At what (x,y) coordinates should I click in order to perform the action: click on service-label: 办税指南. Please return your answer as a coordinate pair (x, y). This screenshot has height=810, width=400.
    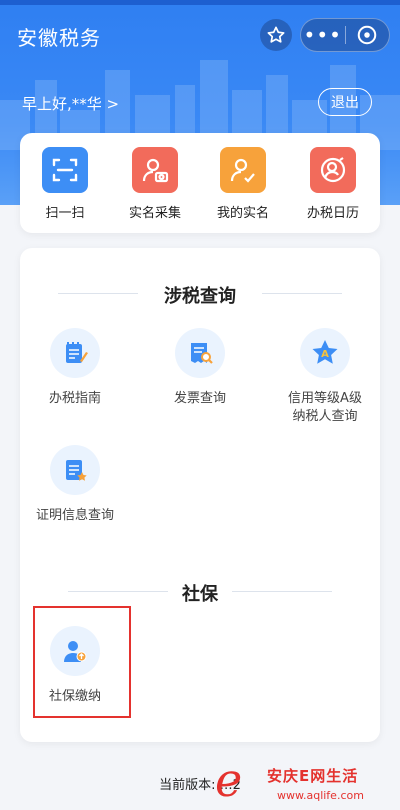
    Looking at the image, I should click on (74, 398).